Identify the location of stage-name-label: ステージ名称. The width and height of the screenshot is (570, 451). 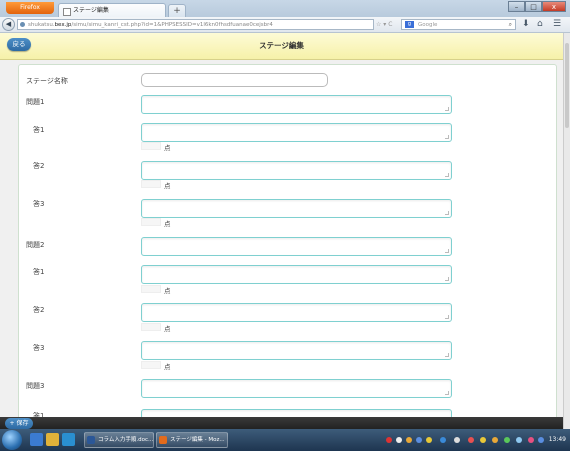
(47, 81).